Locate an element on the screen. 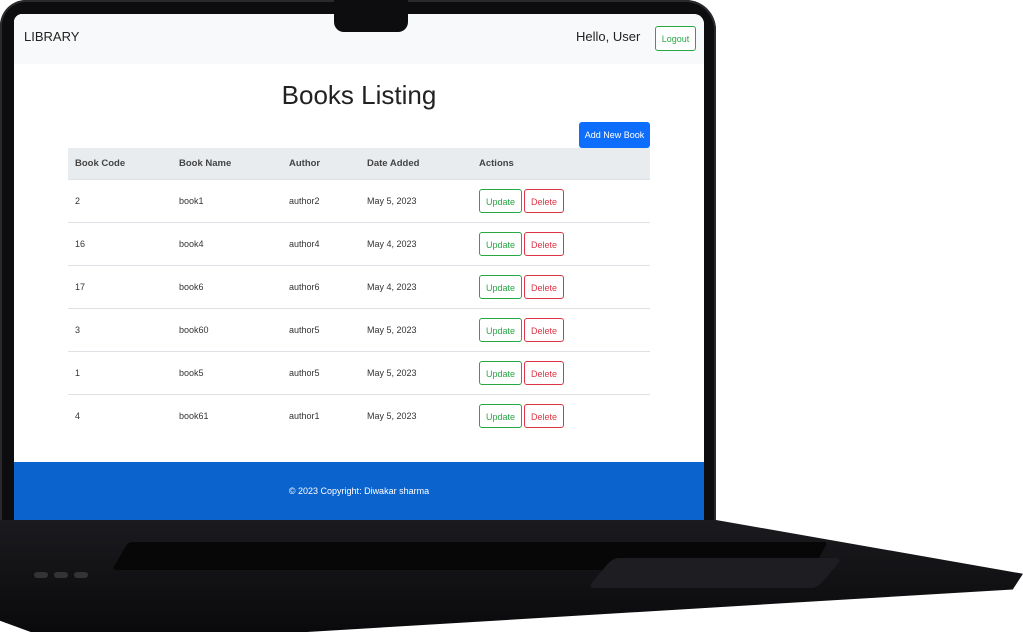 This screenshot has height=632, width=1023. cell-book-code: 3 is located at coordinates (120, 330).